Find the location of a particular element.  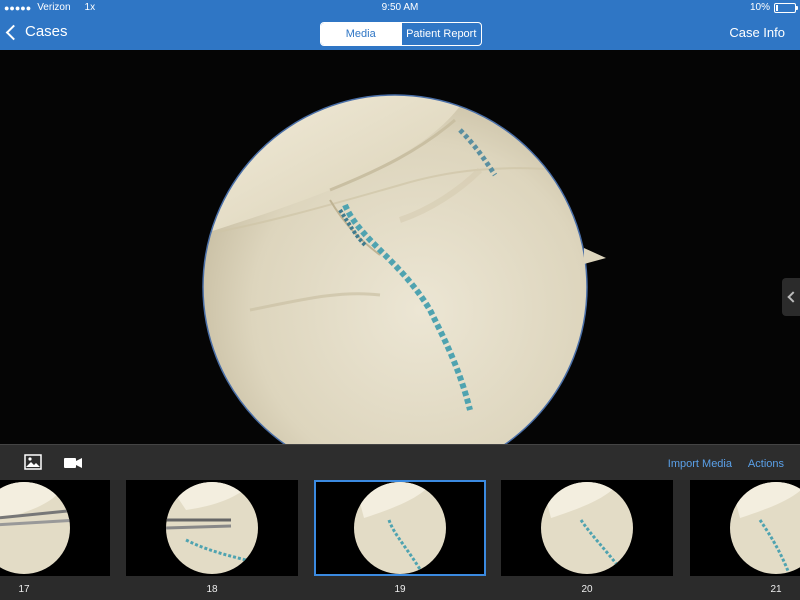

back-button: Cases is located at coordinates (36, 31).